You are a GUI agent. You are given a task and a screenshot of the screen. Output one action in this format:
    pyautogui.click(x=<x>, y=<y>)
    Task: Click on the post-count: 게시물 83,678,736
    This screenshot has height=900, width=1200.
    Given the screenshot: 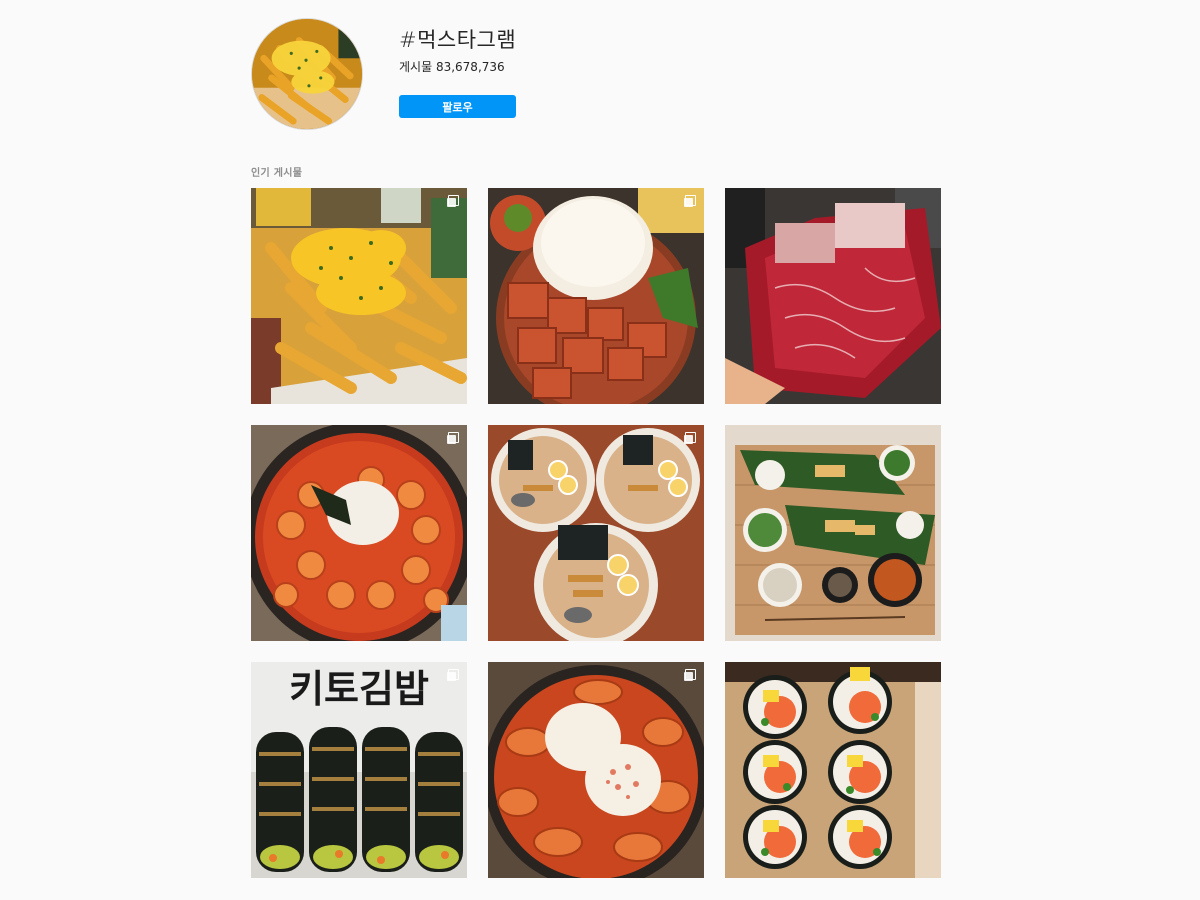 What is the action you would take?
    pyautogui.click(x=599, y=67)
    